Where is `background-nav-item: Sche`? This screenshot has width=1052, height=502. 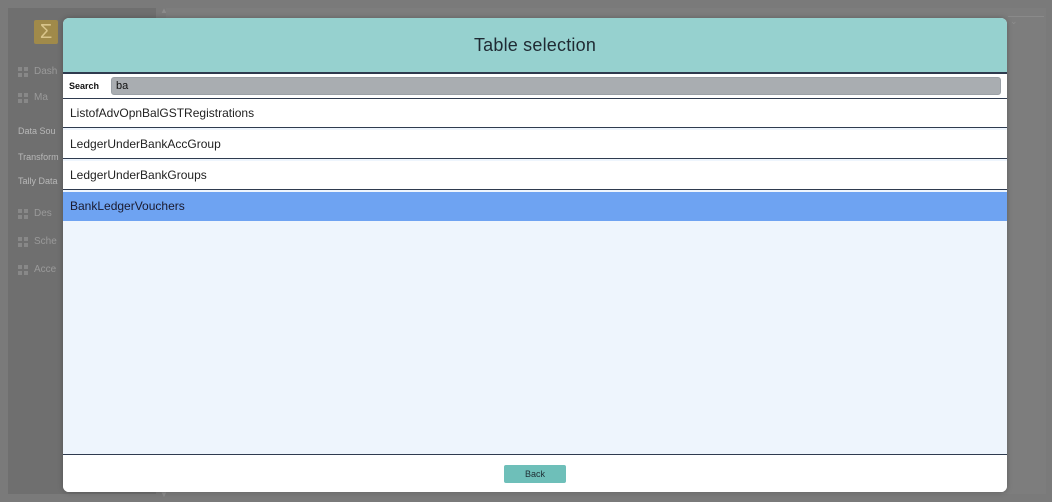
background-nav-item: Sche is located at coordinates (37, 241).